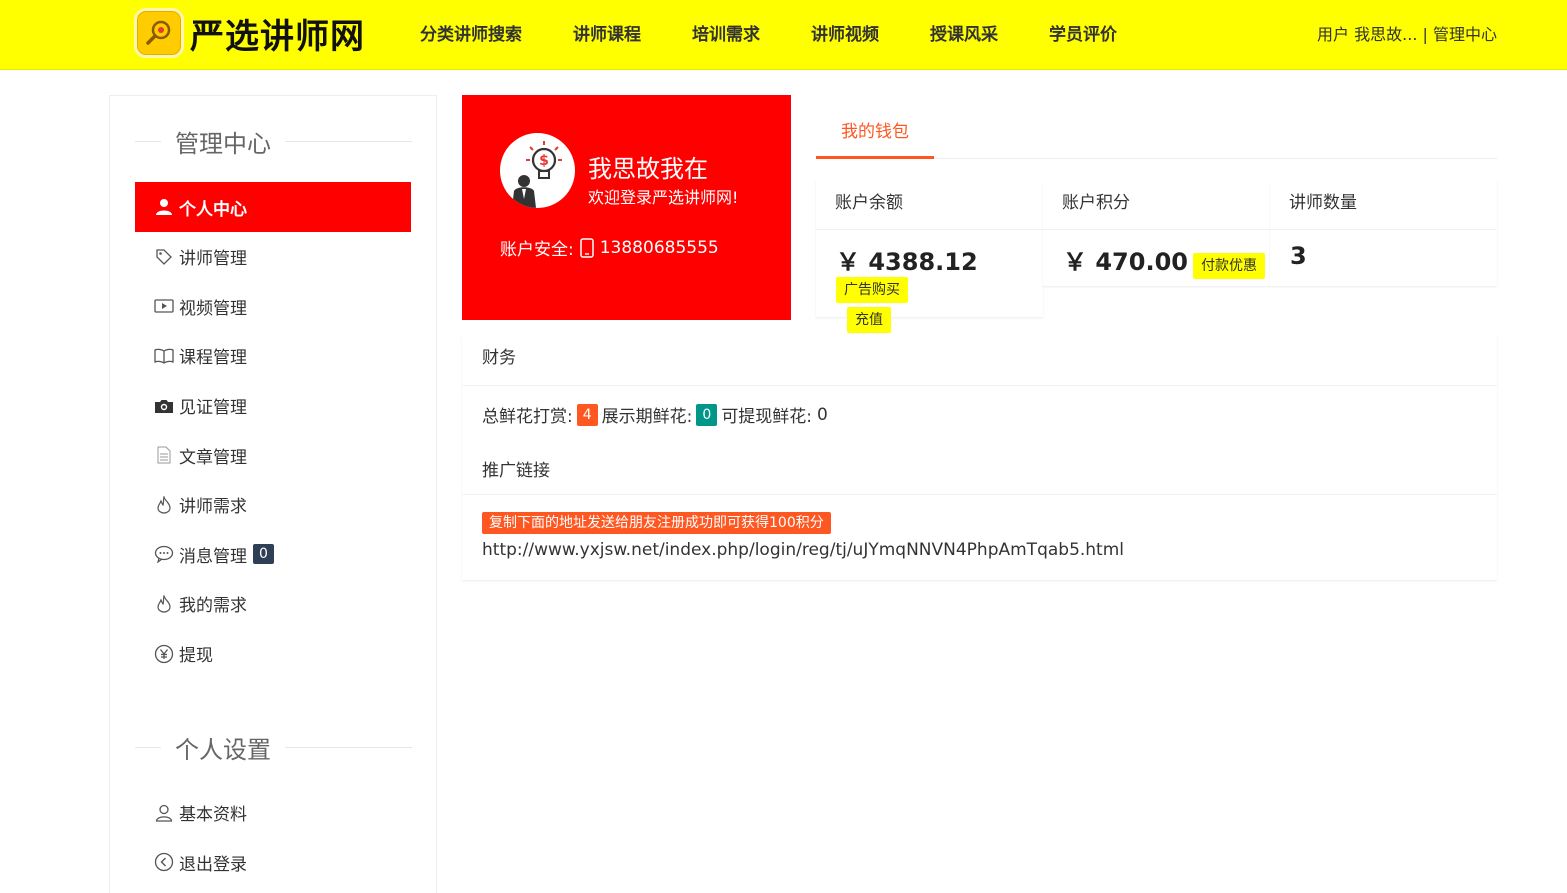 Image resolution: width=1567 pixels, height=893 pixels. Describe the element at coordinates (164, 455) in the screenshot. I see `document-icon` at that location.